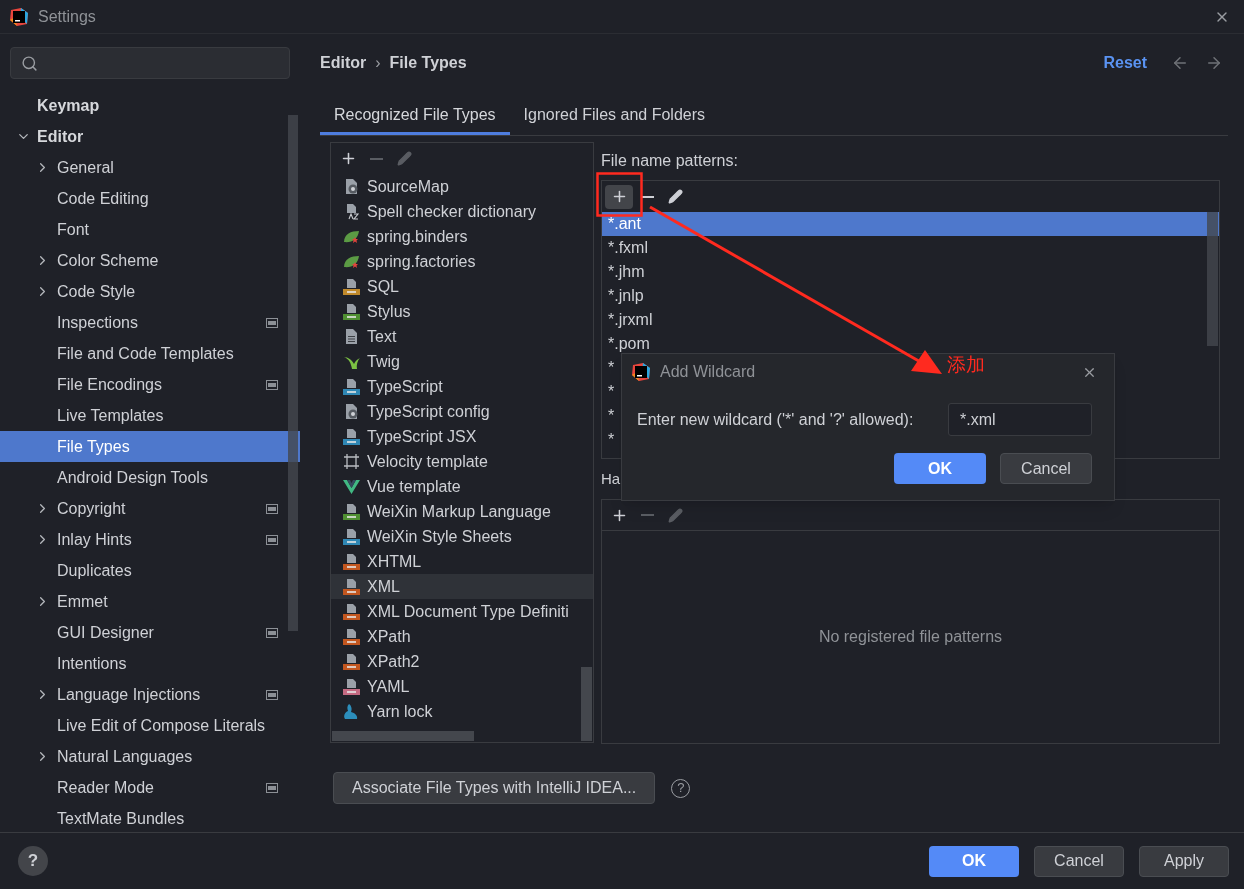 The width and height of the screenshot is (1244, 889). What do you see at coordinates (462, 711) in the screenshot?
I see `file-type-item: Yarn lock` at bounding box center [462, 711].